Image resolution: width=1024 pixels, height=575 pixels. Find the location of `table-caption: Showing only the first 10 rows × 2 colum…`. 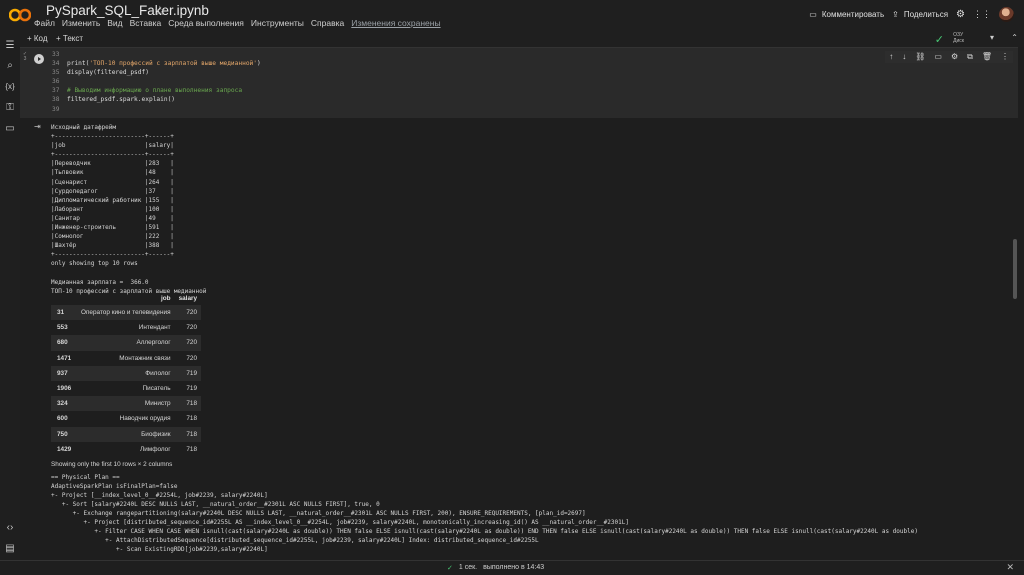

table-caption: Showing only the first 10 rows × 2 colum… is located at coordinates (112, 464).